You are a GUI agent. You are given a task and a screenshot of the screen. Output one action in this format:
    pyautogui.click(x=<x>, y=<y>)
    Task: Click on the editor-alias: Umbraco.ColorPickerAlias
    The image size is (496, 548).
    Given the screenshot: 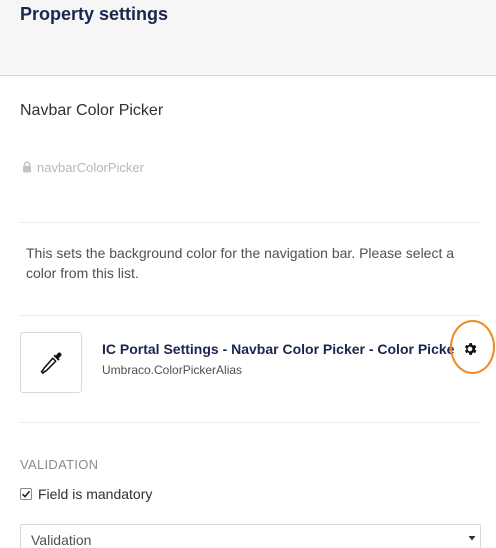 What is the action you would take?
    pyautogui.click(x=172, y=370)
    